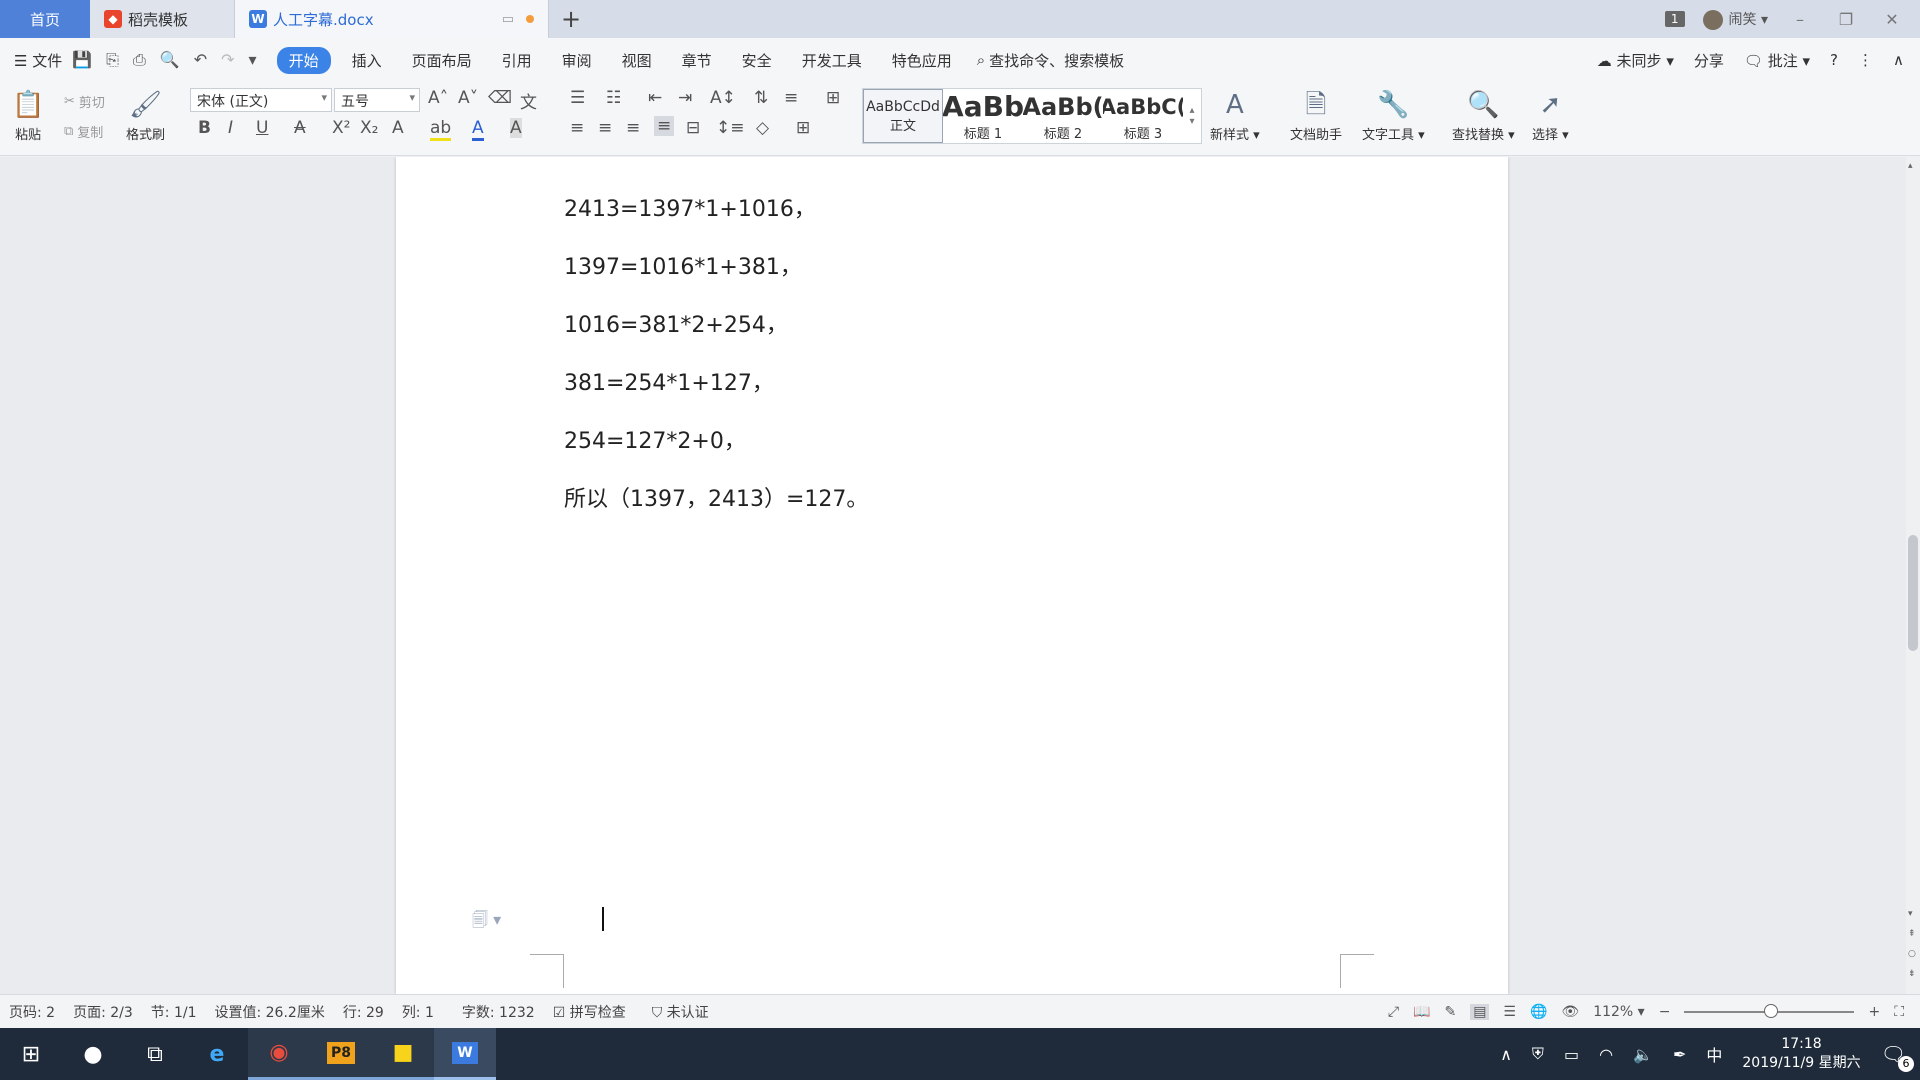 The image size is (1920, 1080). I want to click on web-view-icon: 🌐, so click(1538, 1012).